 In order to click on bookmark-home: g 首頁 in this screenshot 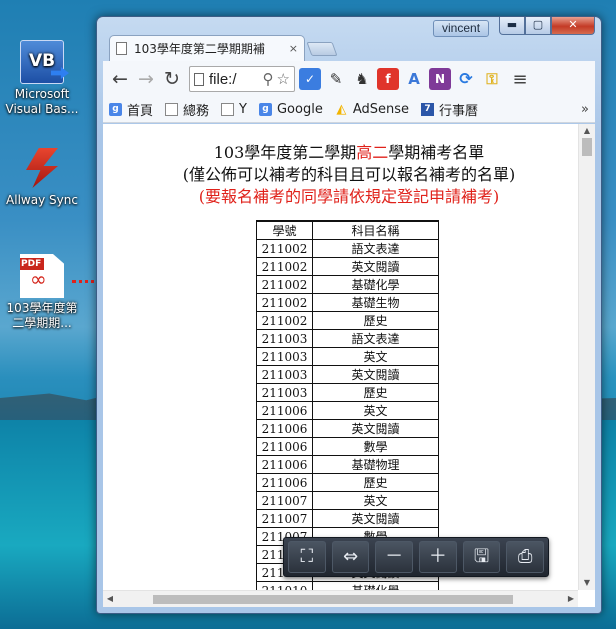, I will do `click(131, 109)`.